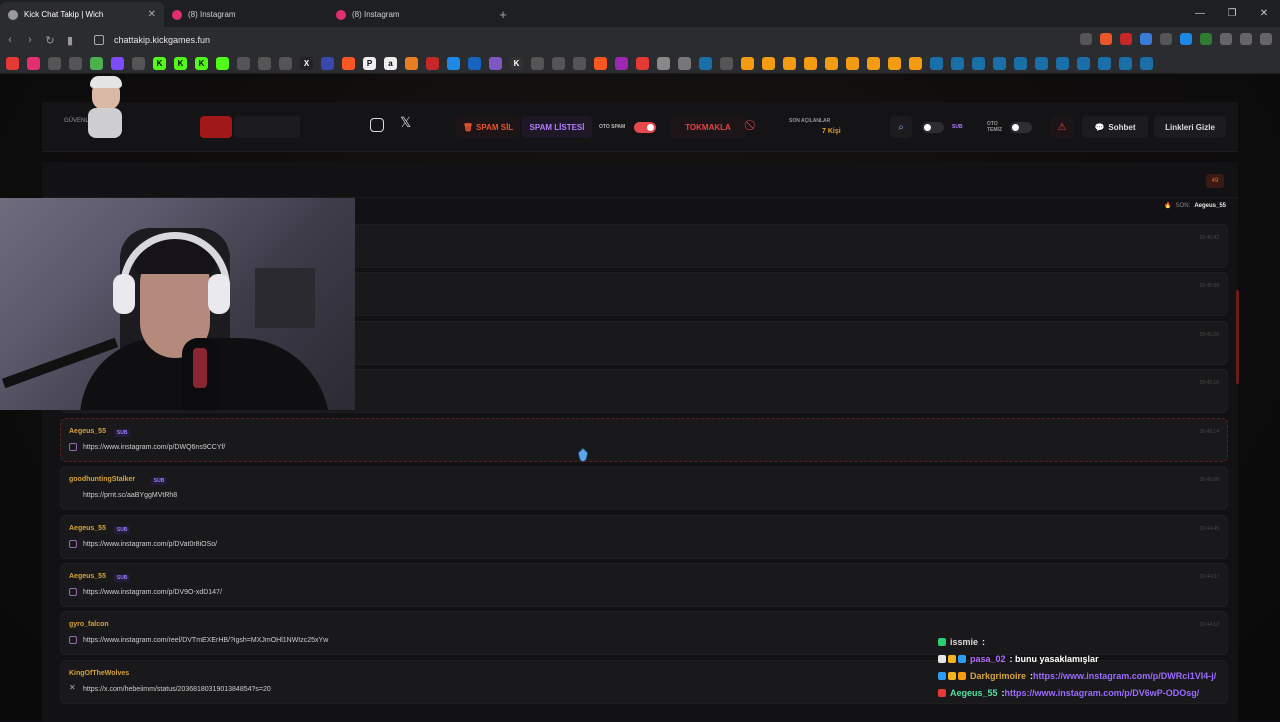  I want to click on dropdown-button, so click(267, 127).